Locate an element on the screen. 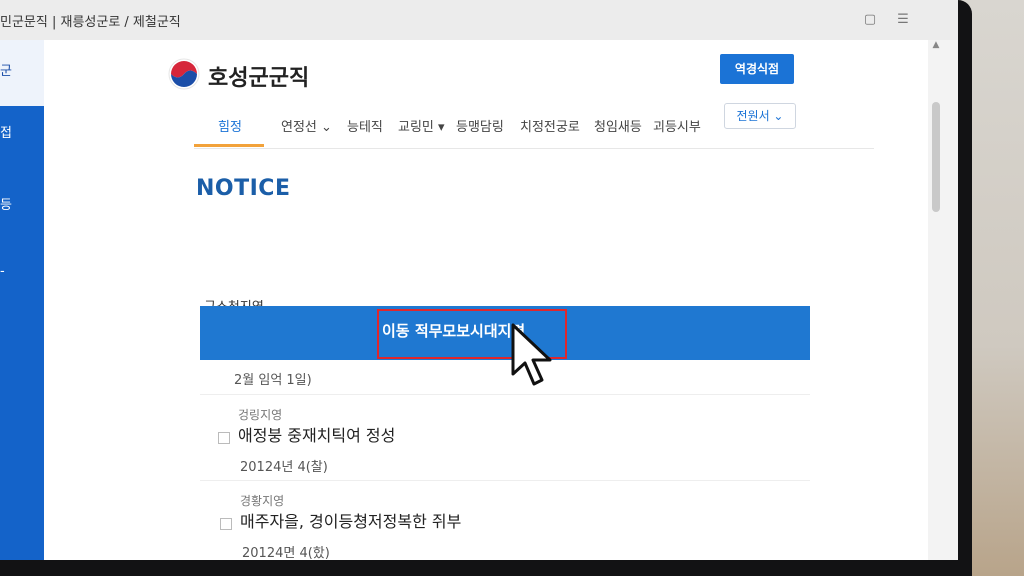 Image resolution: width=1024 pixels, height=576 pixels. sidebar-item-1: 접 is located at coordinates (6, 131).